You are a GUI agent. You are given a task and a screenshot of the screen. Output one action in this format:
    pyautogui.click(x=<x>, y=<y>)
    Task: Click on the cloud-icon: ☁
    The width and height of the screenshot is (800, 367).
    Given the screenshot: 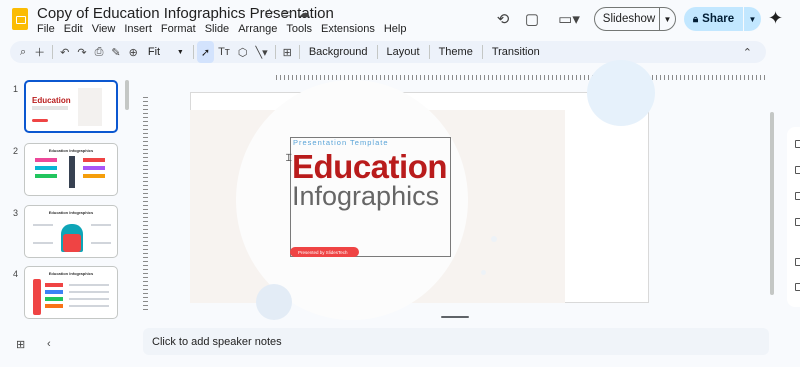 What is the action you would take?
    pyautogui.click(x=304, y=13)
    